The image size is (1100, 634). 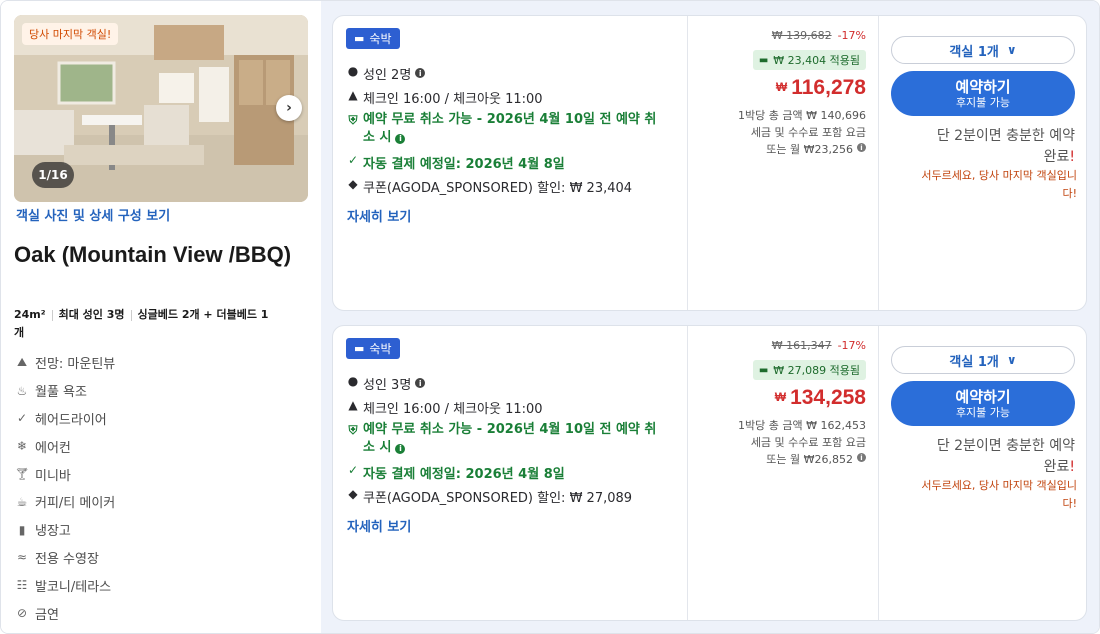 What do you see at coordinates (802, 115) in the screenshot?
I see `total-per-night: 1박당 총 금액 ₩ 140,696` at bounding box center [802, 115].